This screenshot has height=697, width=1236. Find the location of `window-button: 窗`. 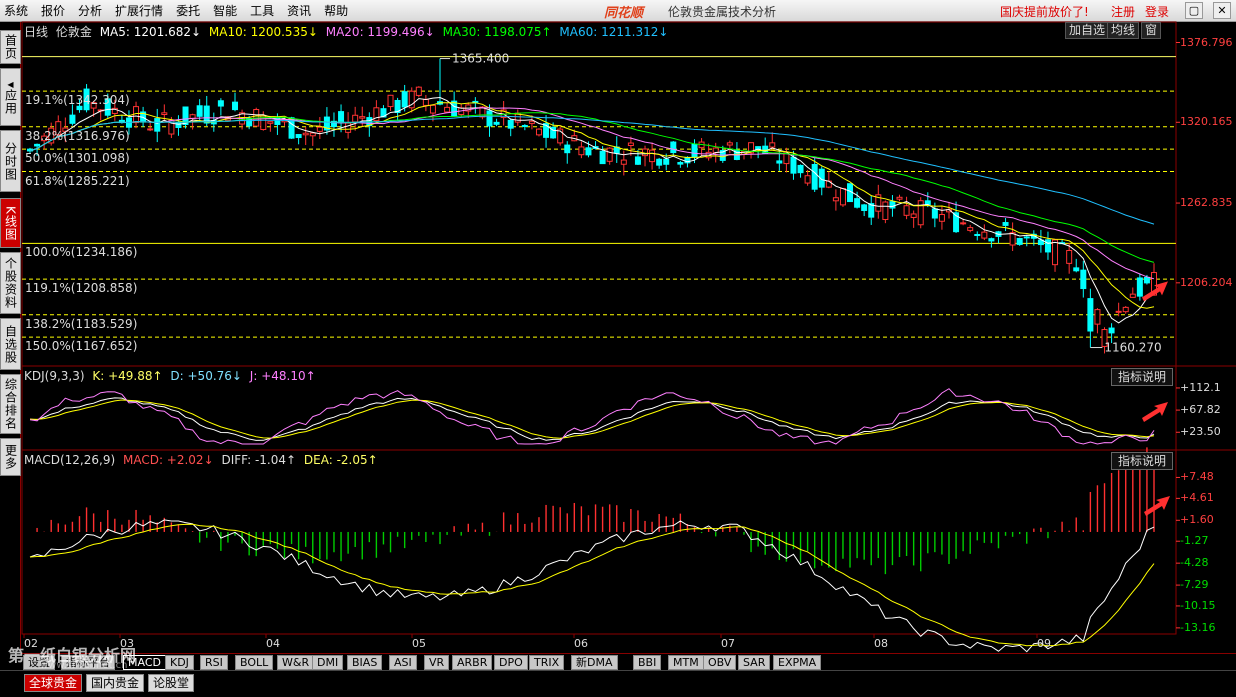

window-button: 窗 is located at coordinates (1151, 30).